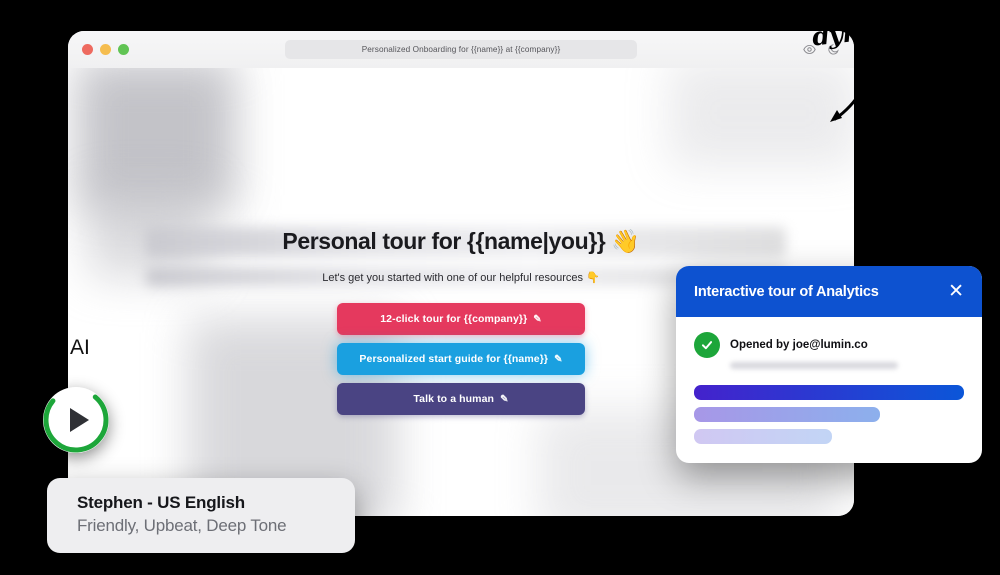 The width and height of the screenshot is (1000, 575). What do you see at coordinates (80, 347) in the screenshot?
I see `ai-text-fragment: AI` at bounding box center [80, 347].